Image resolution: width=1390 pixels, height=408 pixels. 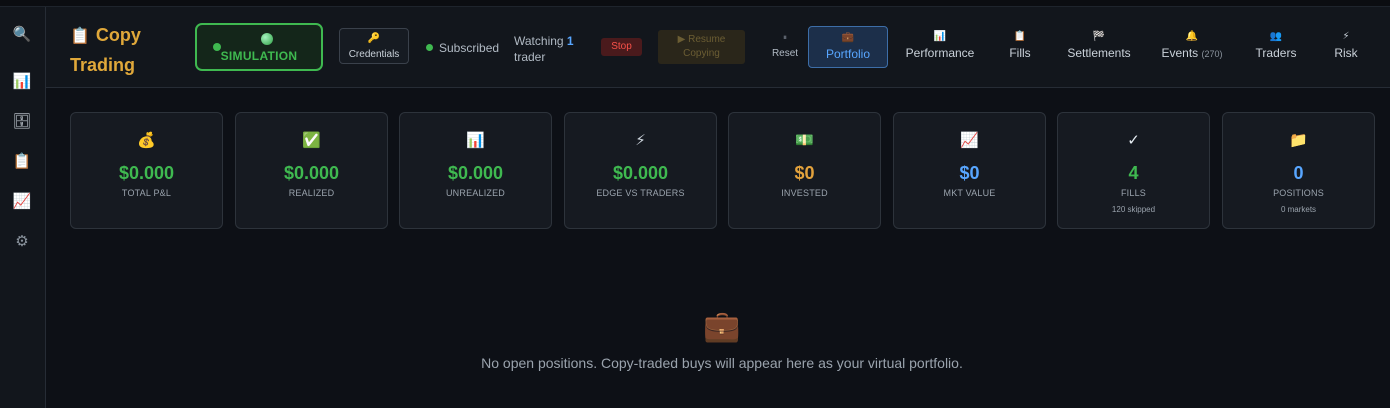 I want to click on stat-label: MKT VALUE, so click(x=969, y=193).